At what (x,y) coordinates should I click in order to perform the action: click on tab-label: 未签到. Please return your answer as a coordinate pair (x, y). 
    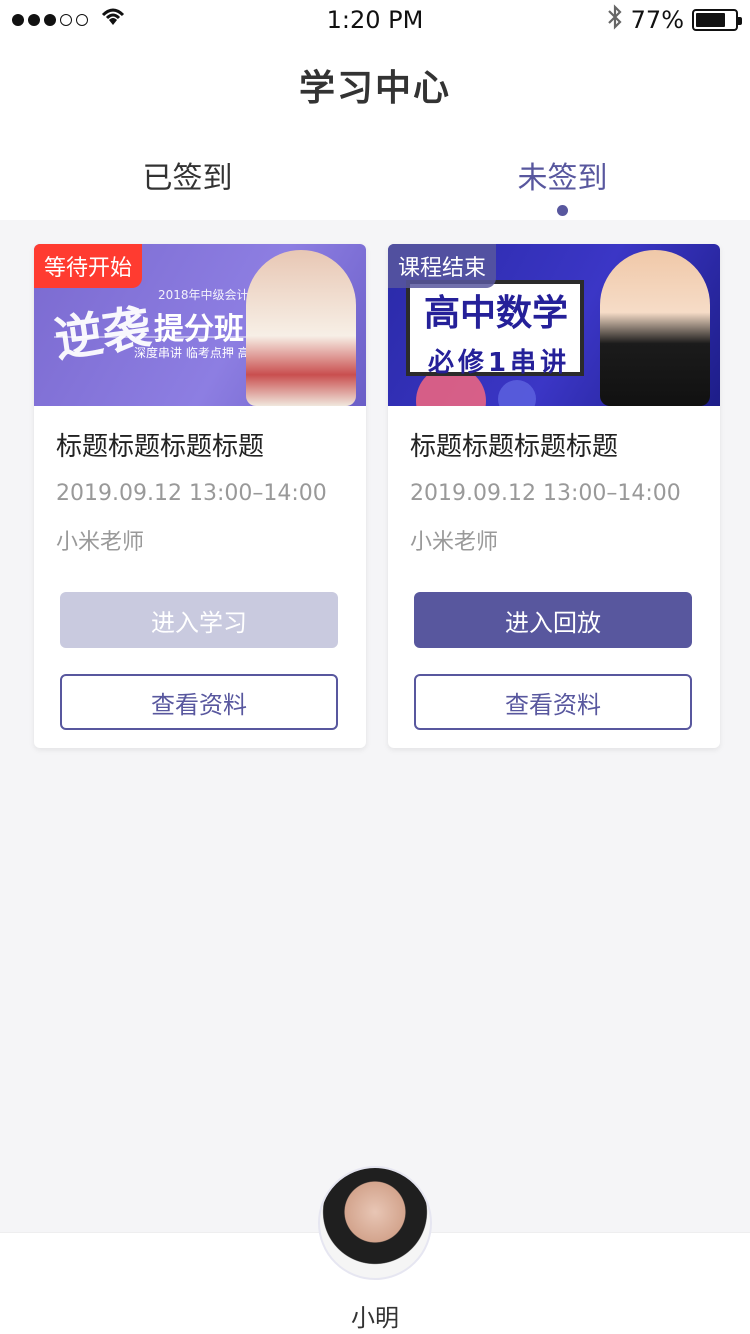
    Looking at the image, I should click on (562, 178).